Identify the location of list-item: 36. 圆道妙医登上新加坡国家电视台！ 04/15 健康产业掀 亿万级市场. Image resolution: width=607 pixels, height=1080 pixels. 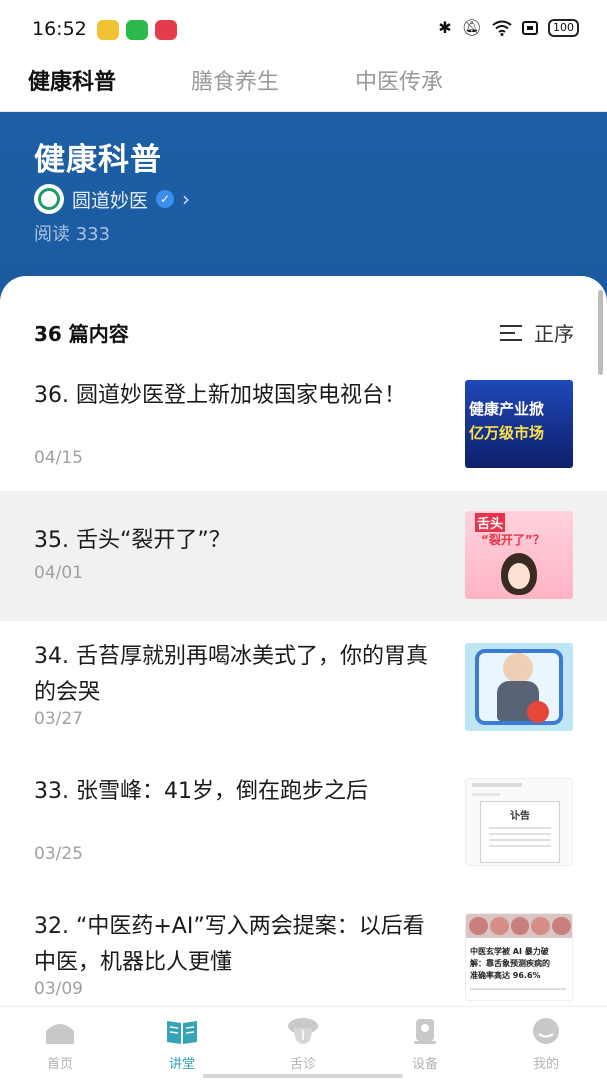
(303, 433).